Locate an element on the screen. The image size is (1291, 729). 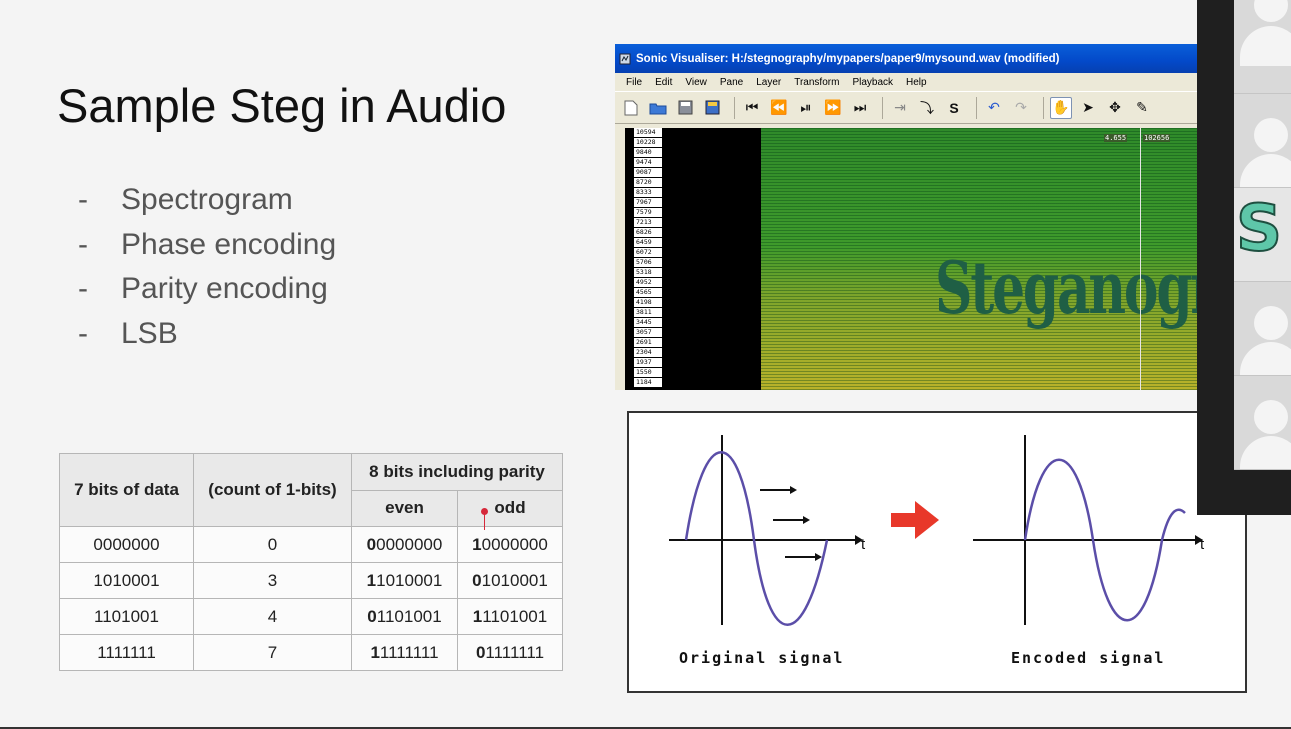
save-as-icon is located at coordinates (712, 108).